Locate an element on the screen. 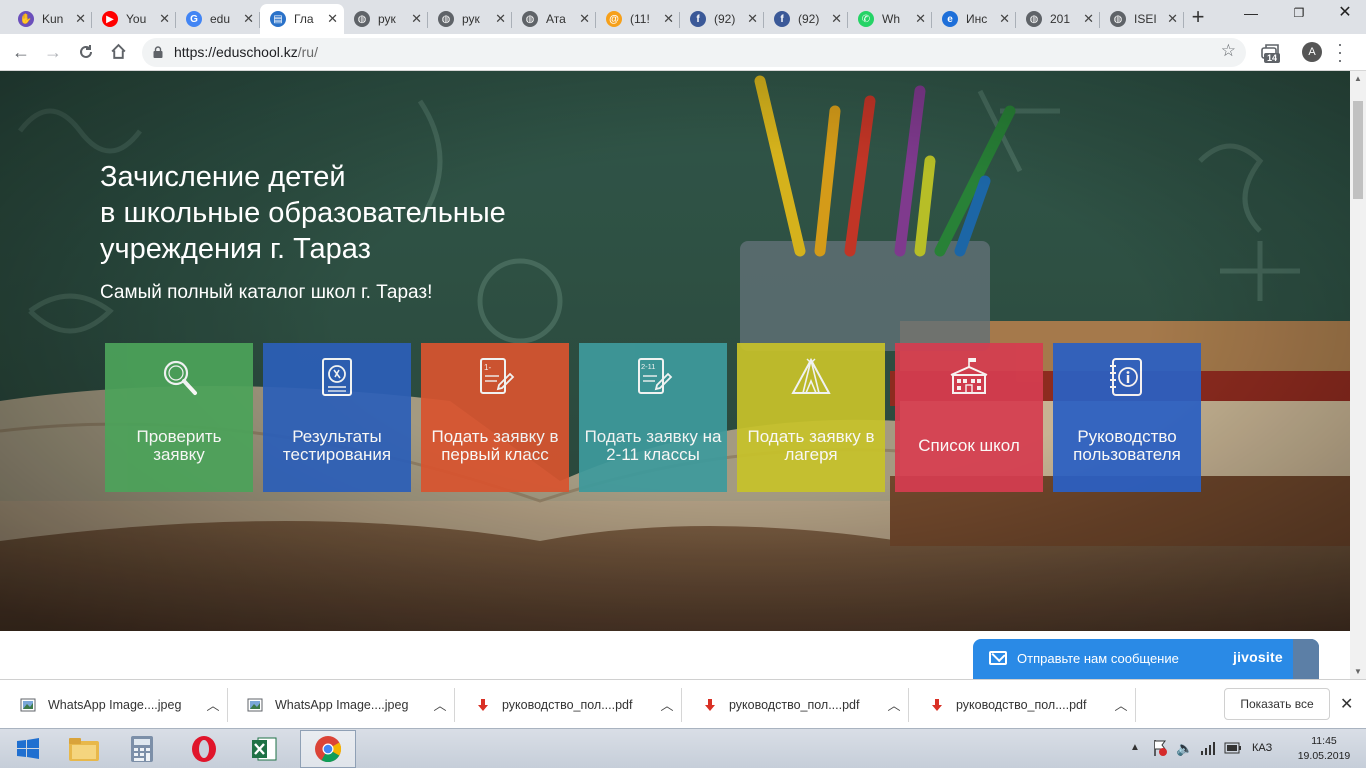  magnifier-icon is located at coordinates (180, 377).